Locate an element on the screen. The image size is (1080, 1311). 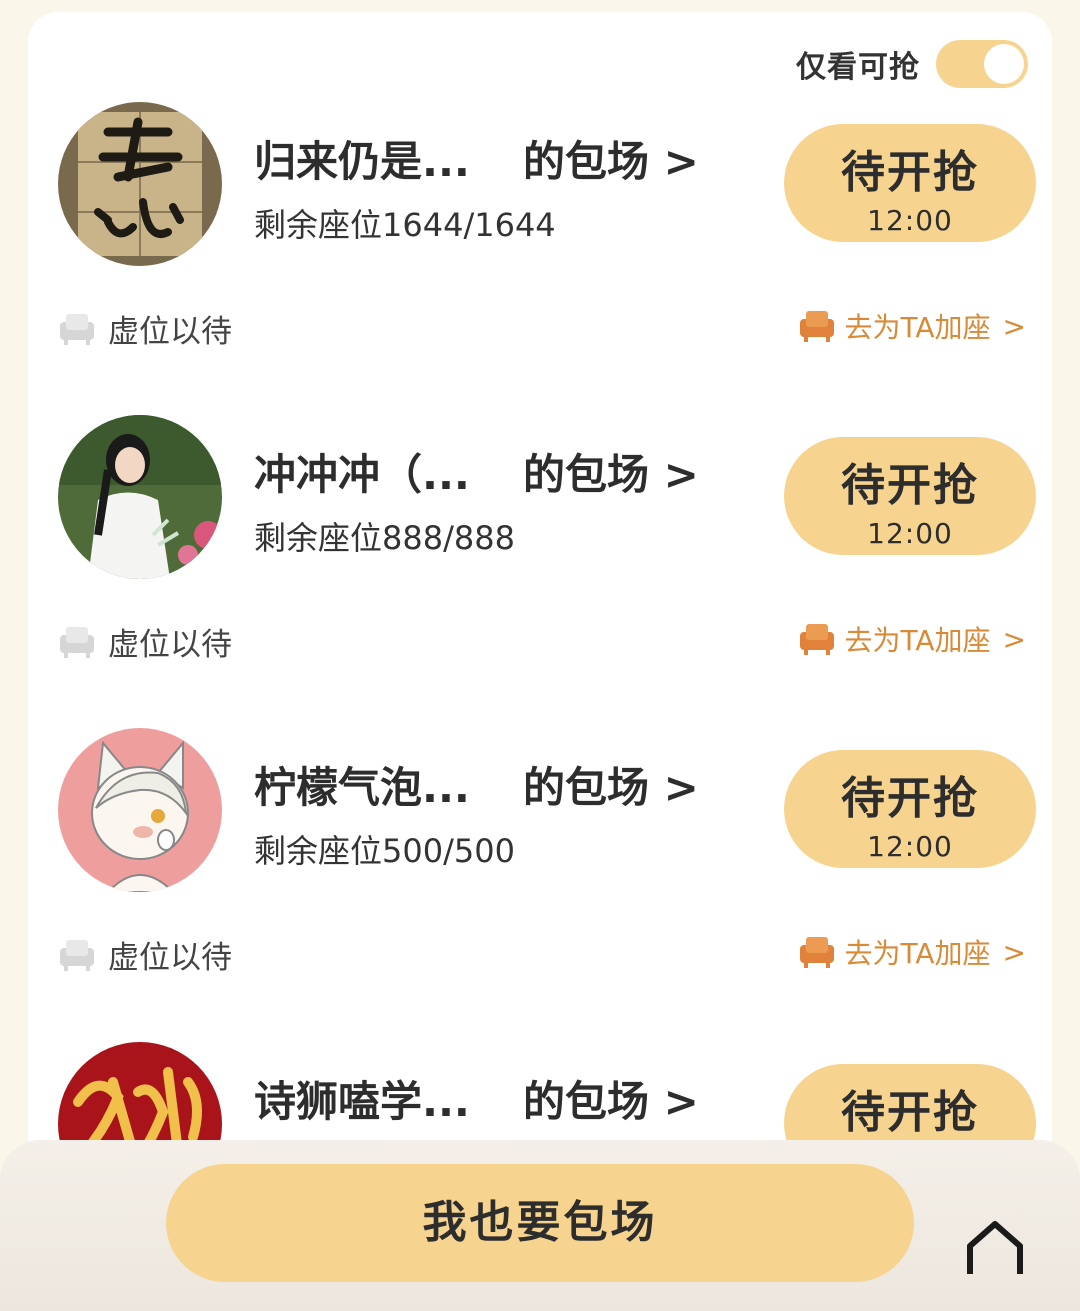
home-icon is located at coordinates (995, 1247).